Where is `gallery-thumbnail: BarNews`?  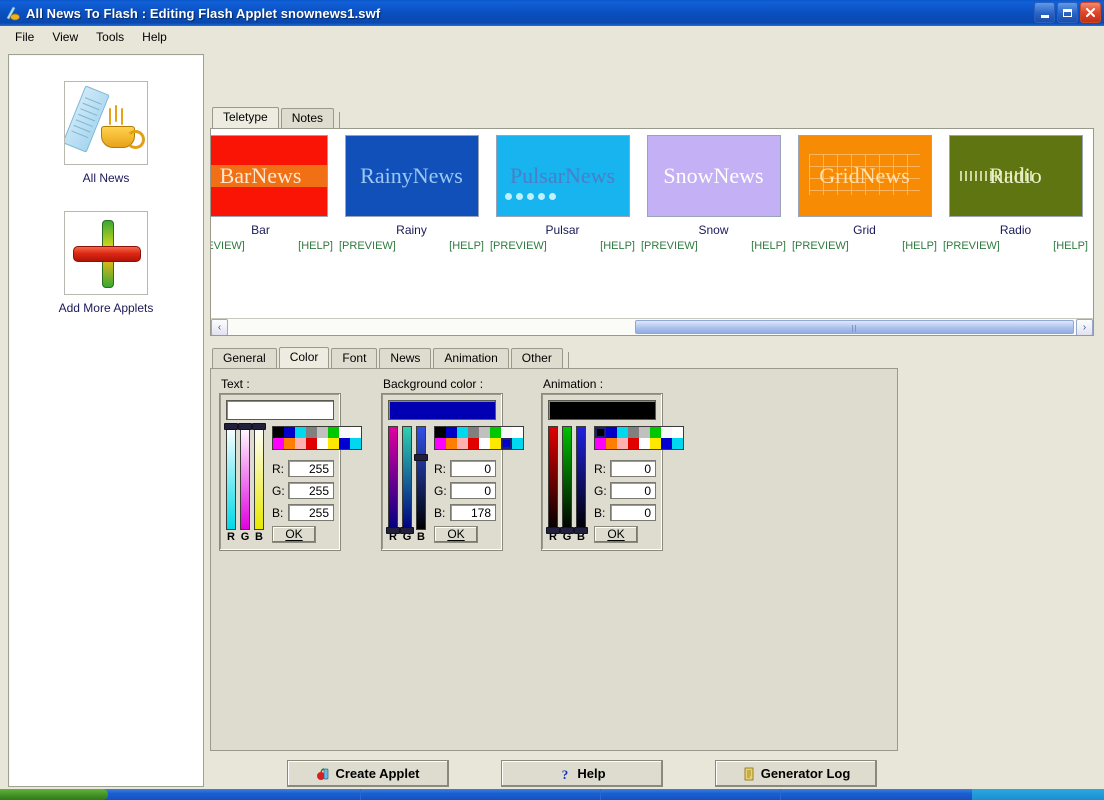 gallery-thumbnail: BarNews is located at coordinates (269, 176).